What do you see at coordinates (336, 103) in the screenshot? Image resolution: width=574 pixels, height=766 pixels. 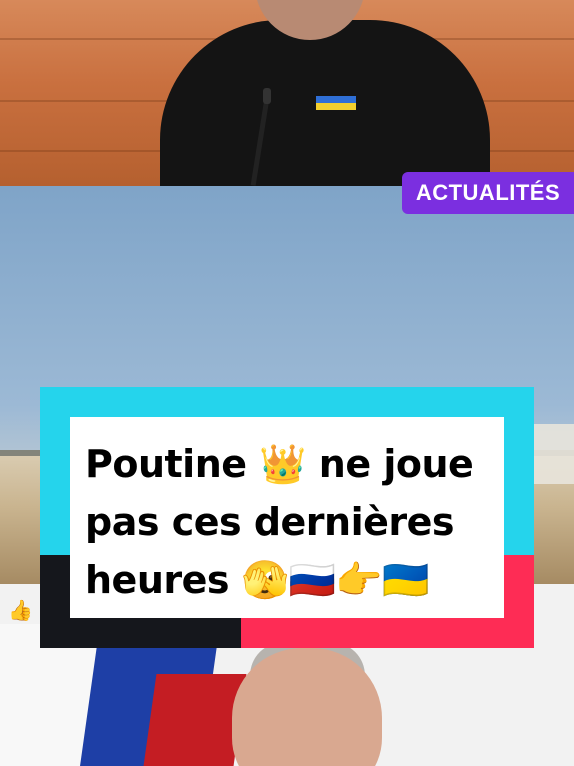 I see `shirt-emblem` at bounding box center [336, 103].